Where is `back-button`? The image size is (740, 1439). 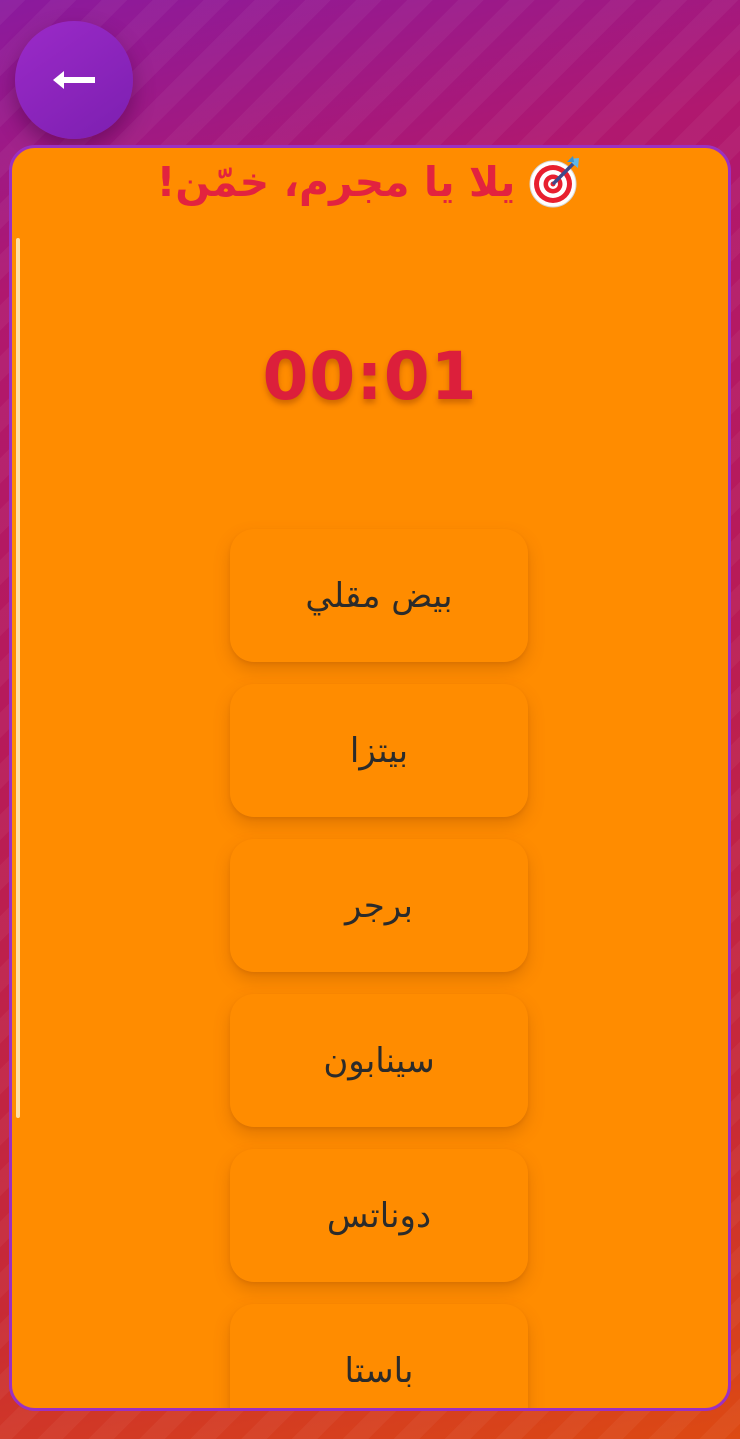 back-button is located at coordinates (74, 80).